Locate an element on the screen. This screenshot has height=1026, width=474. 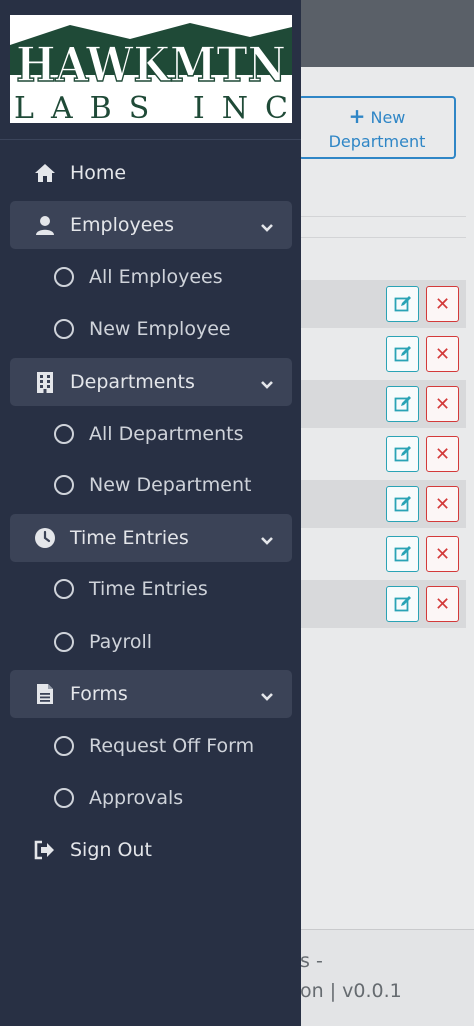
sidebar-section-label: Time Entries is located at coordinates (129, 538).